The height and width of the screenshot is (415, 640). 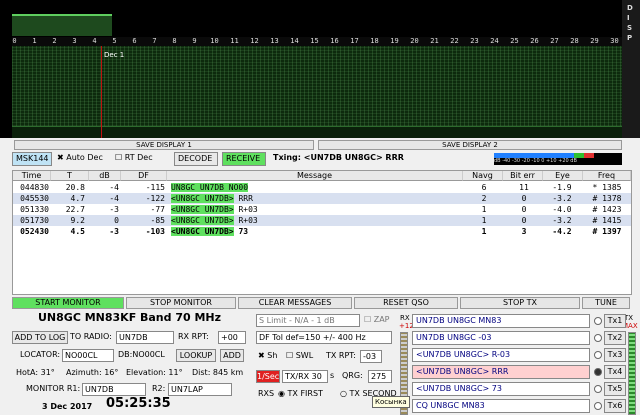 What do you see at coordinates (154, 41) in the screenshot?
I see `time-tick: 7` at bounding box center [154, 41].